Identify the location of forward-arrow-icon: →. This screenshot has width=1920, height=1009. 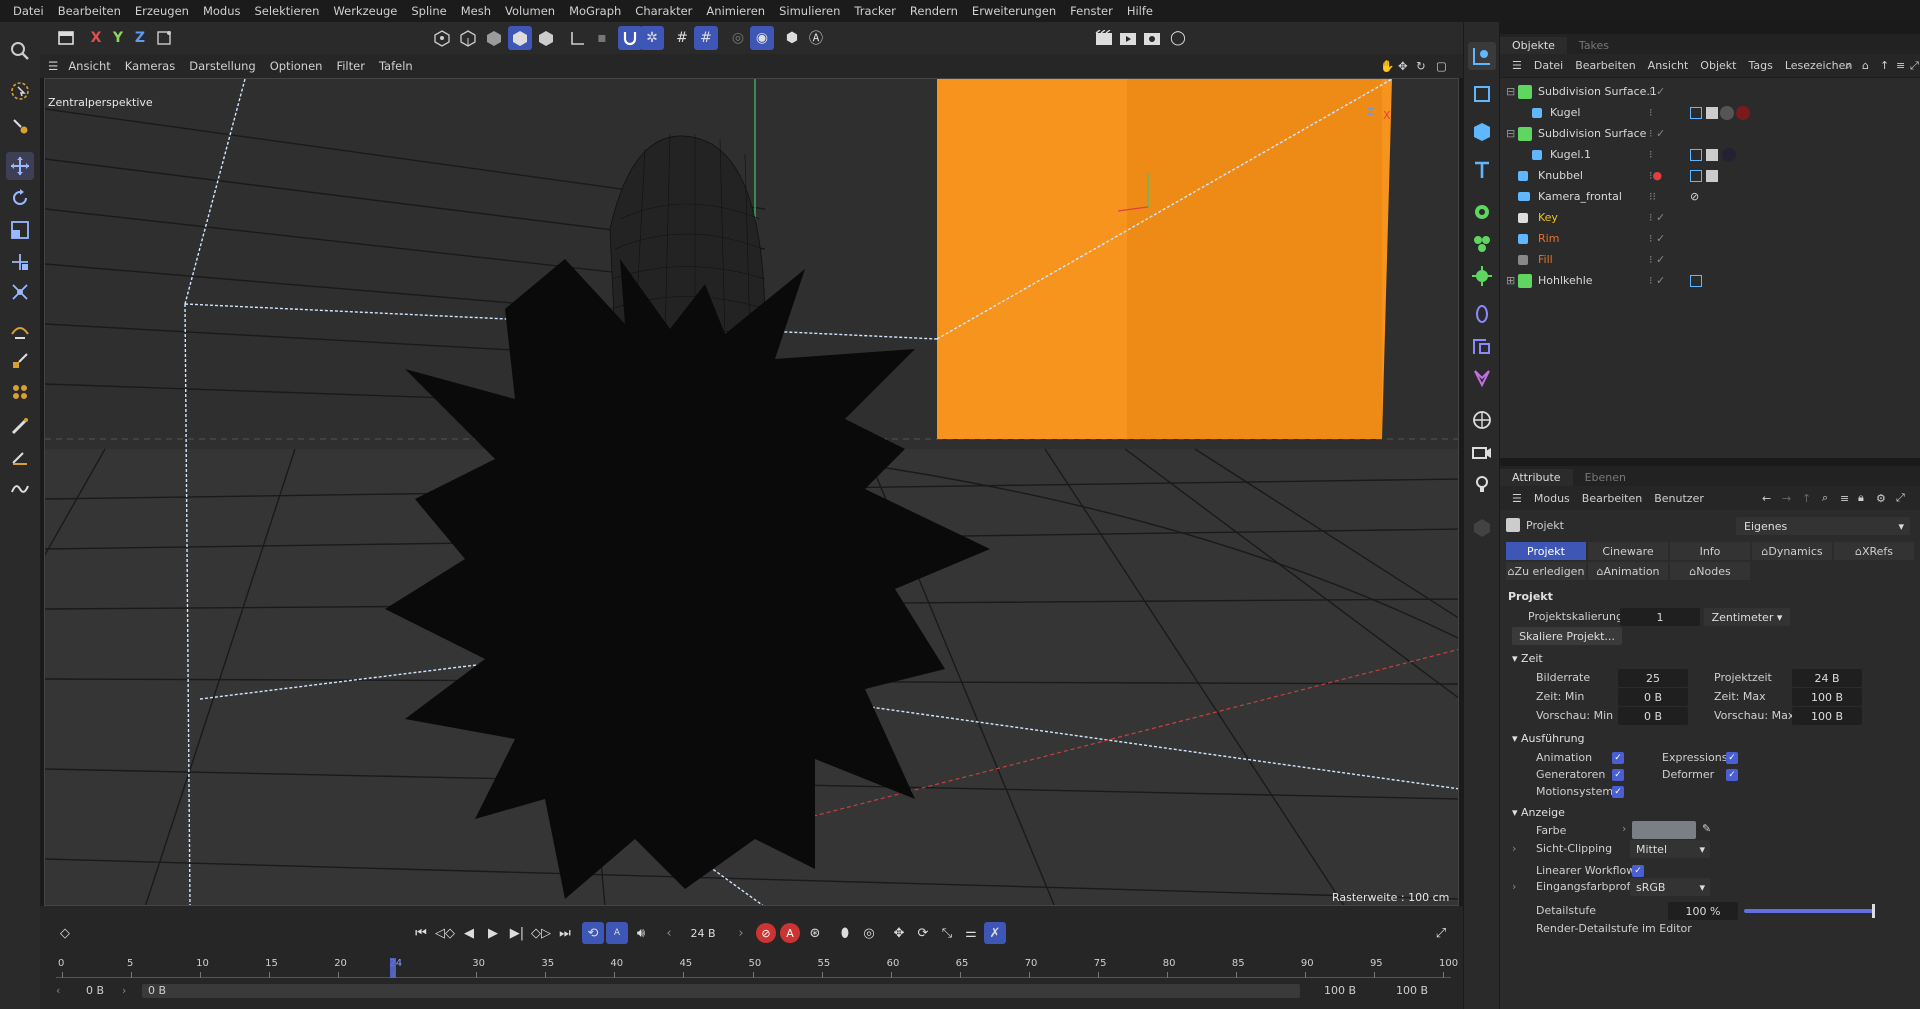
(1786, 498).